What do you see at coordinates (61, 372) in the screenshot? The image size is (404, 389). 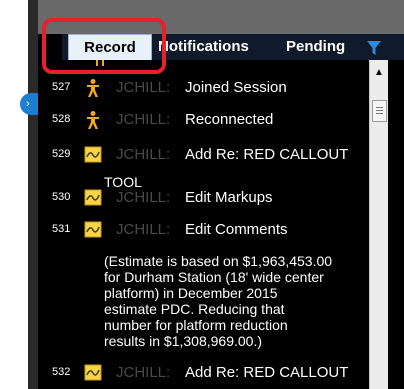 I see `record-number: 532` at bounding box center [61, 372].